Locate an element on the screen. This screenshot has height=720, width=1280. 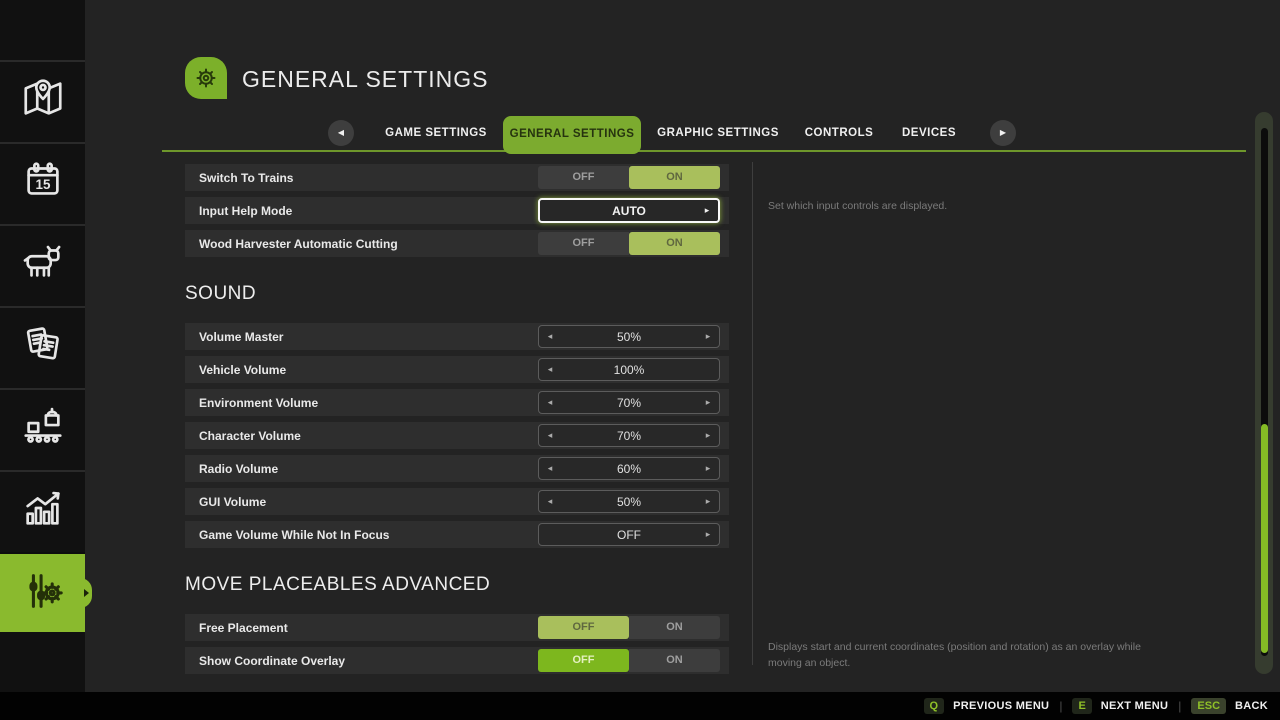
footer-hint-next-menu: E NEXT MENU is located at coordinates (1120, 706).